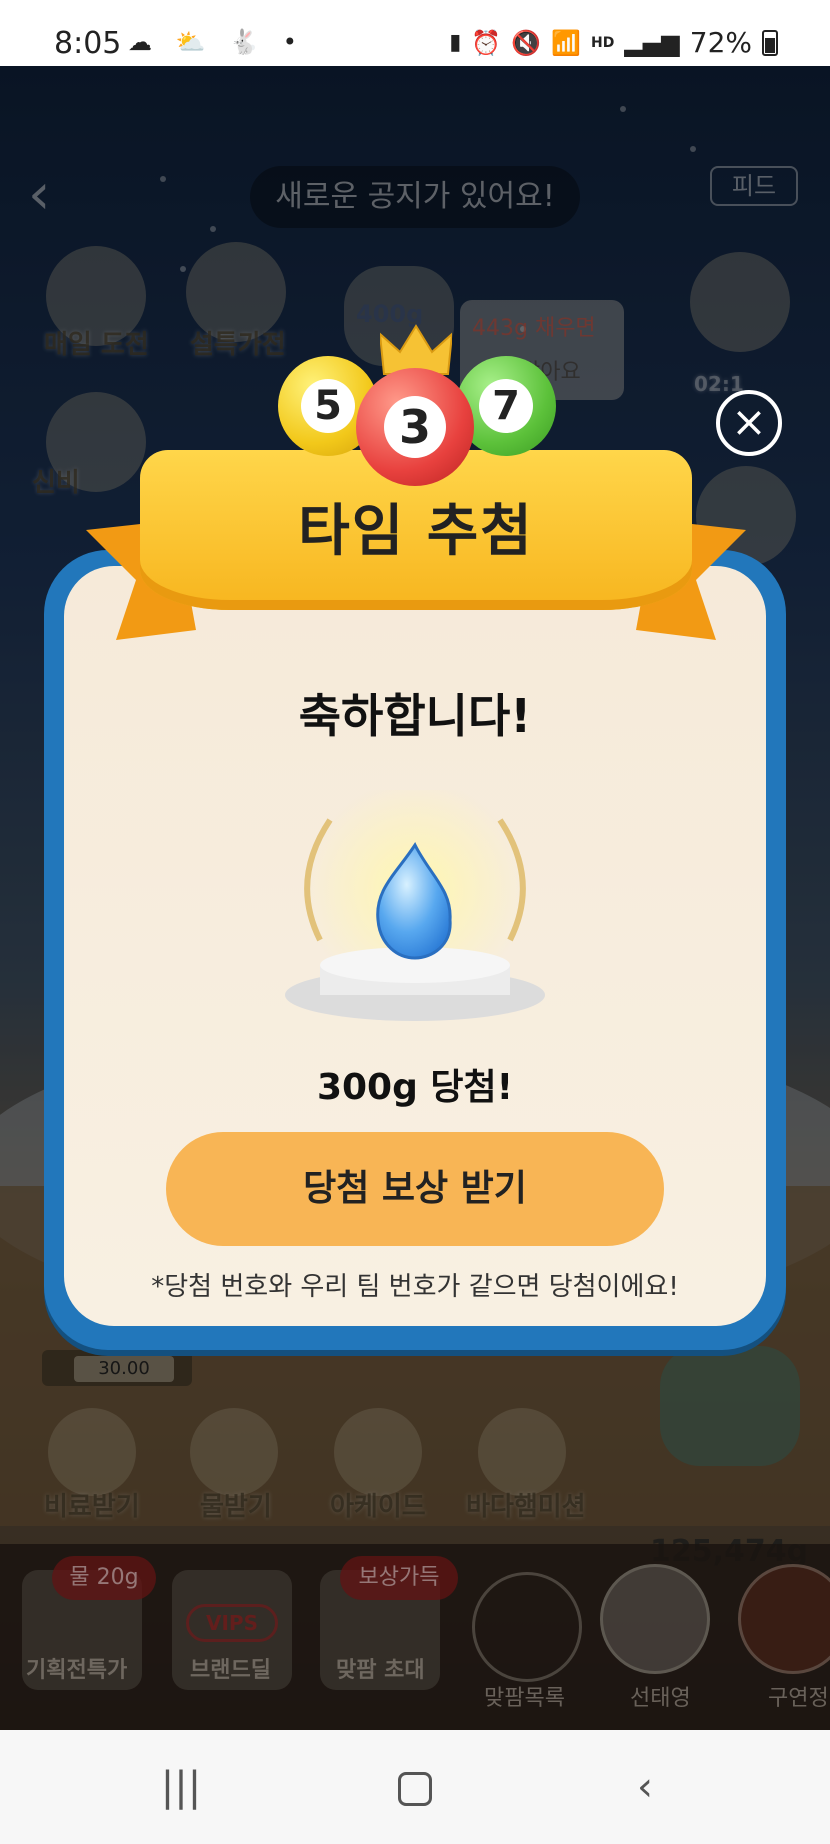  I want to click on close-button: ×, so click(749, 423).